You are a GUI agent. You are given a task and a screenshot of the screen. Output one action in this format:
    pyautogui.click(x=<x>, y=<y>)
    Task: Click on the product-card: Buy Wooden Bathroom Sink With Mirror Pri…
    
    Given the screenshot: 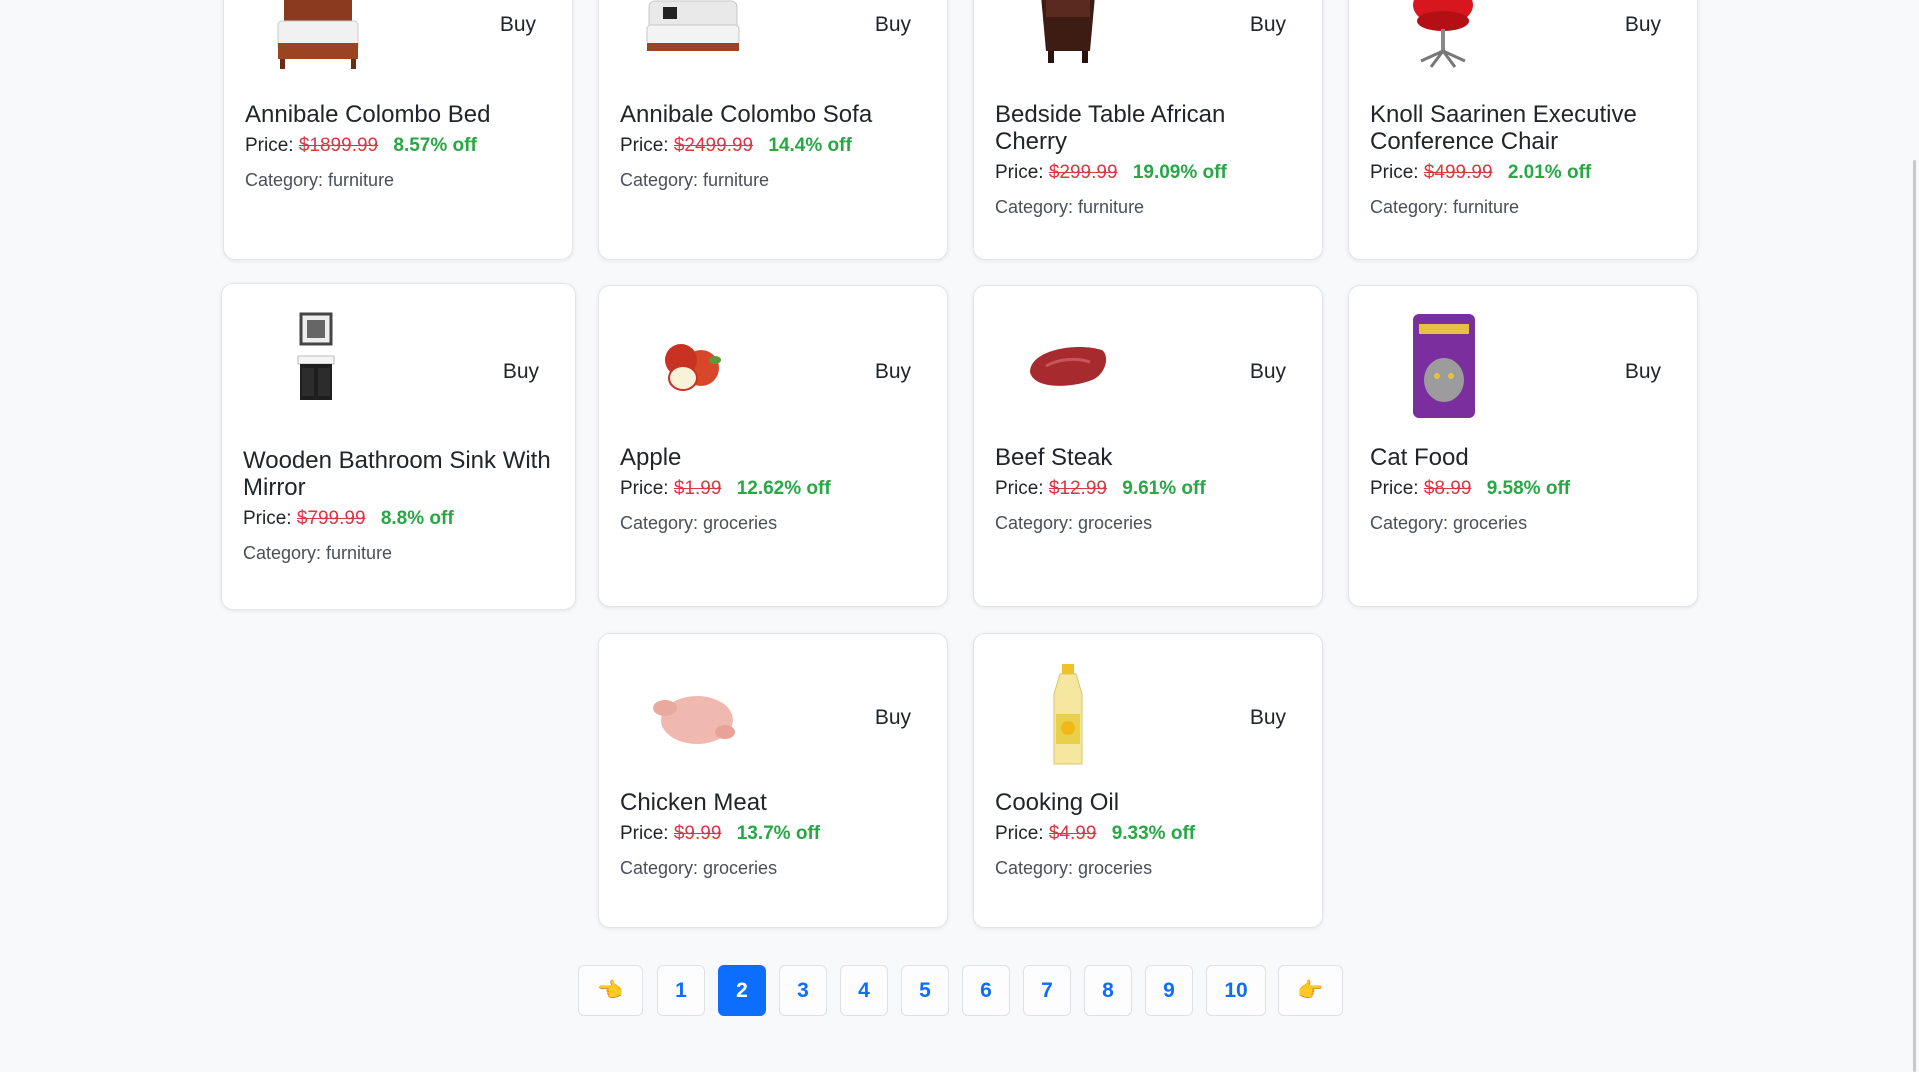 What is the action you would take?
    pyautogui.click(x=398, y=446)
    